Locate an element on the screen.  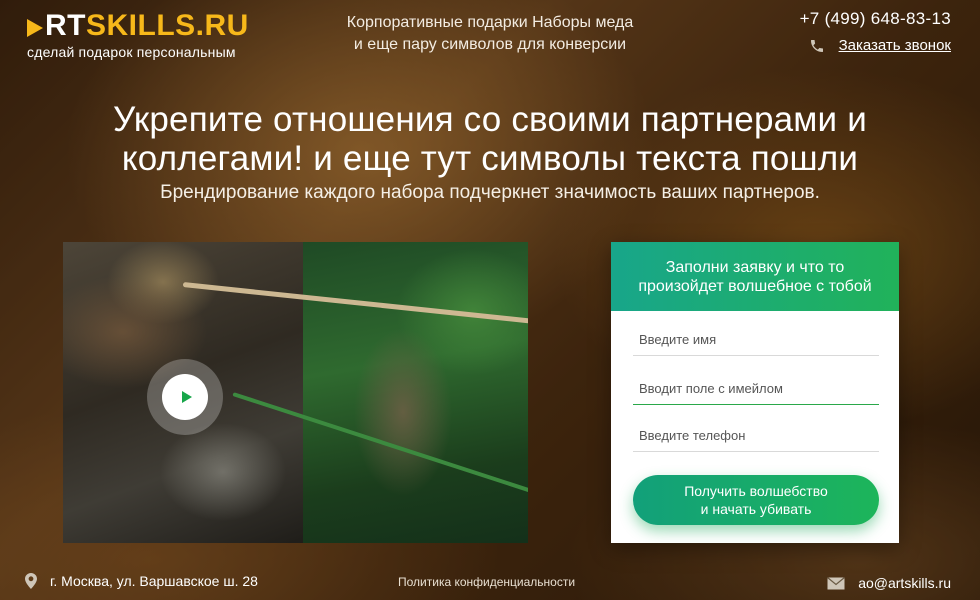
logo-wordmark: RT SKILLS.RU is located at coordinates (138, 26).